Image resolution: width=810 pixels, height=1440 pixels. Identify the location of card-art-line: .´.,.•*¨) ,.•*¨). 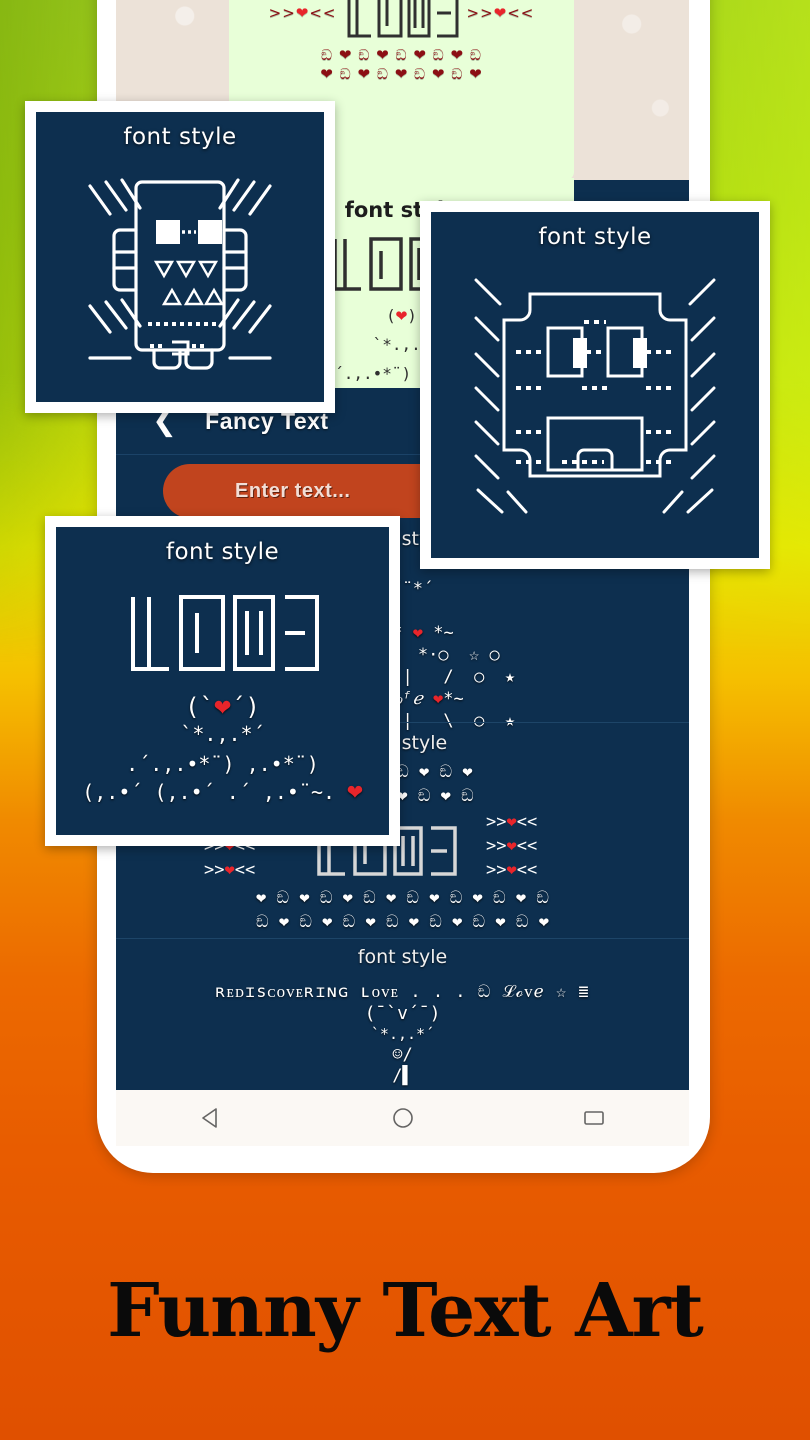
(222, 764).